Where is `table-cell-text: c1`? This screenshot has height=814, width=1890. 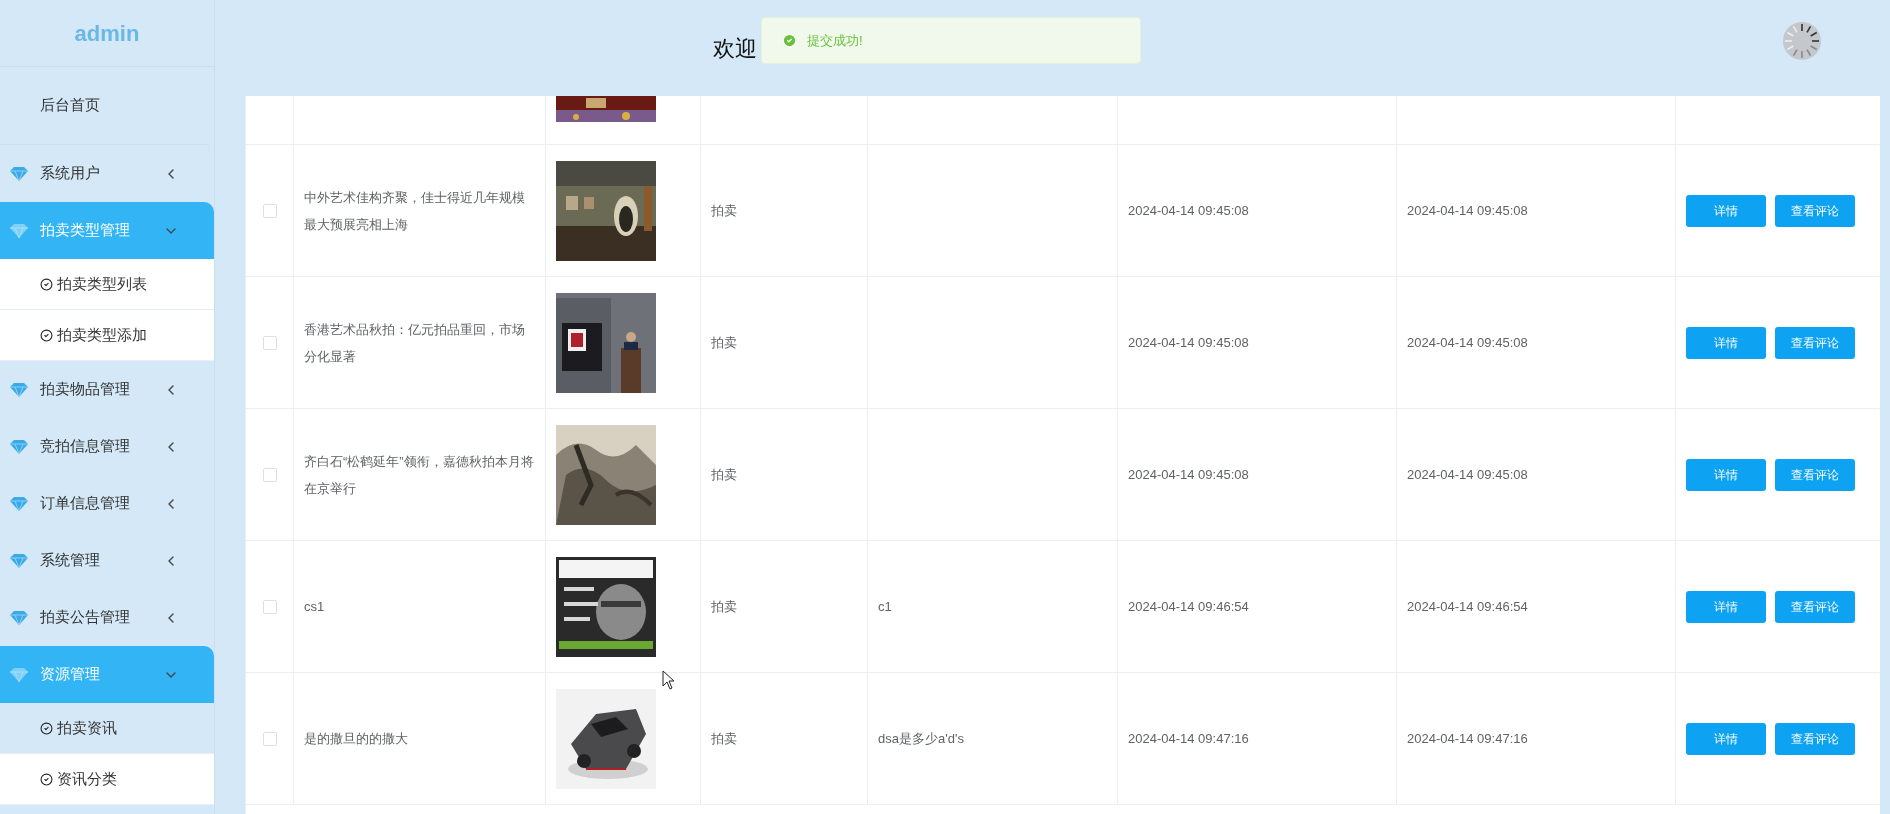
table-cell-text: c1 is located at coordinates (885, 606).